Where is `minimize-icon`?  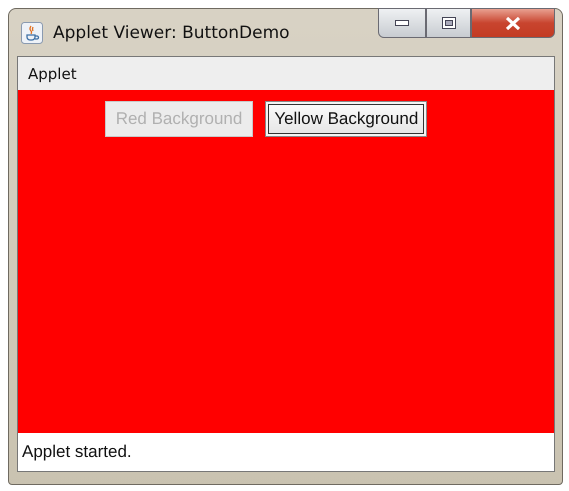
minimize-icon is located at coordinates (402, 23).